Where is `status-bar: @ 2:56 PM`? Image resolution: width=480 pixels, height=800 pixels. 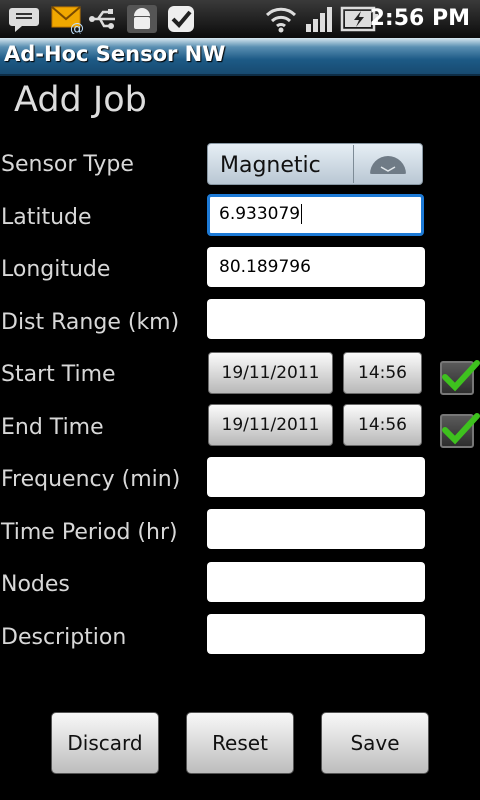
status-bar: @ 2:56 PM is located at coordinates (240, 19).